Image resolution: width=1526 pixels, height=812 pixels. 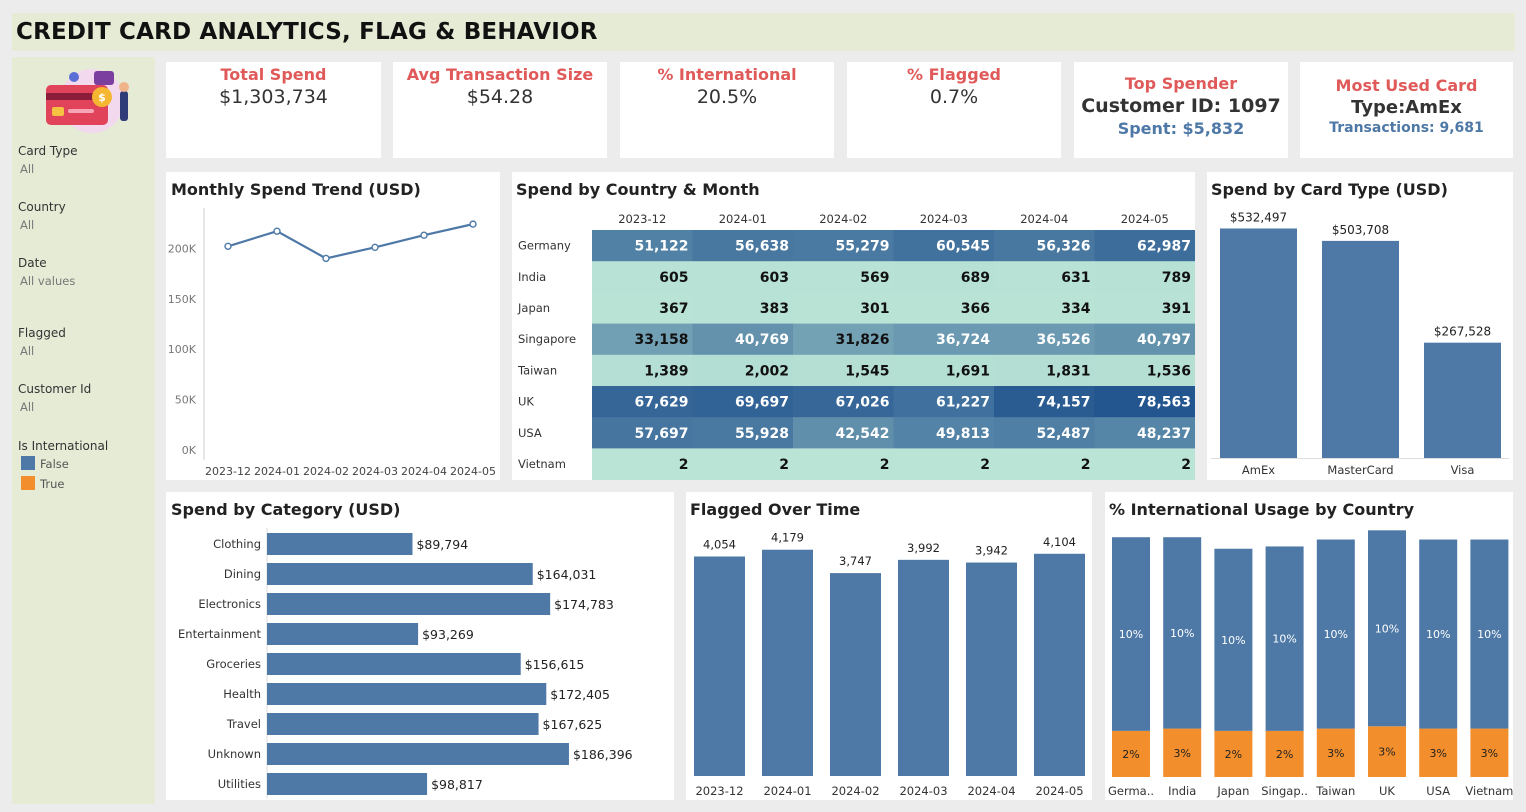 I want to click on y-tick-label: 0K, so click(x=189, y=450).